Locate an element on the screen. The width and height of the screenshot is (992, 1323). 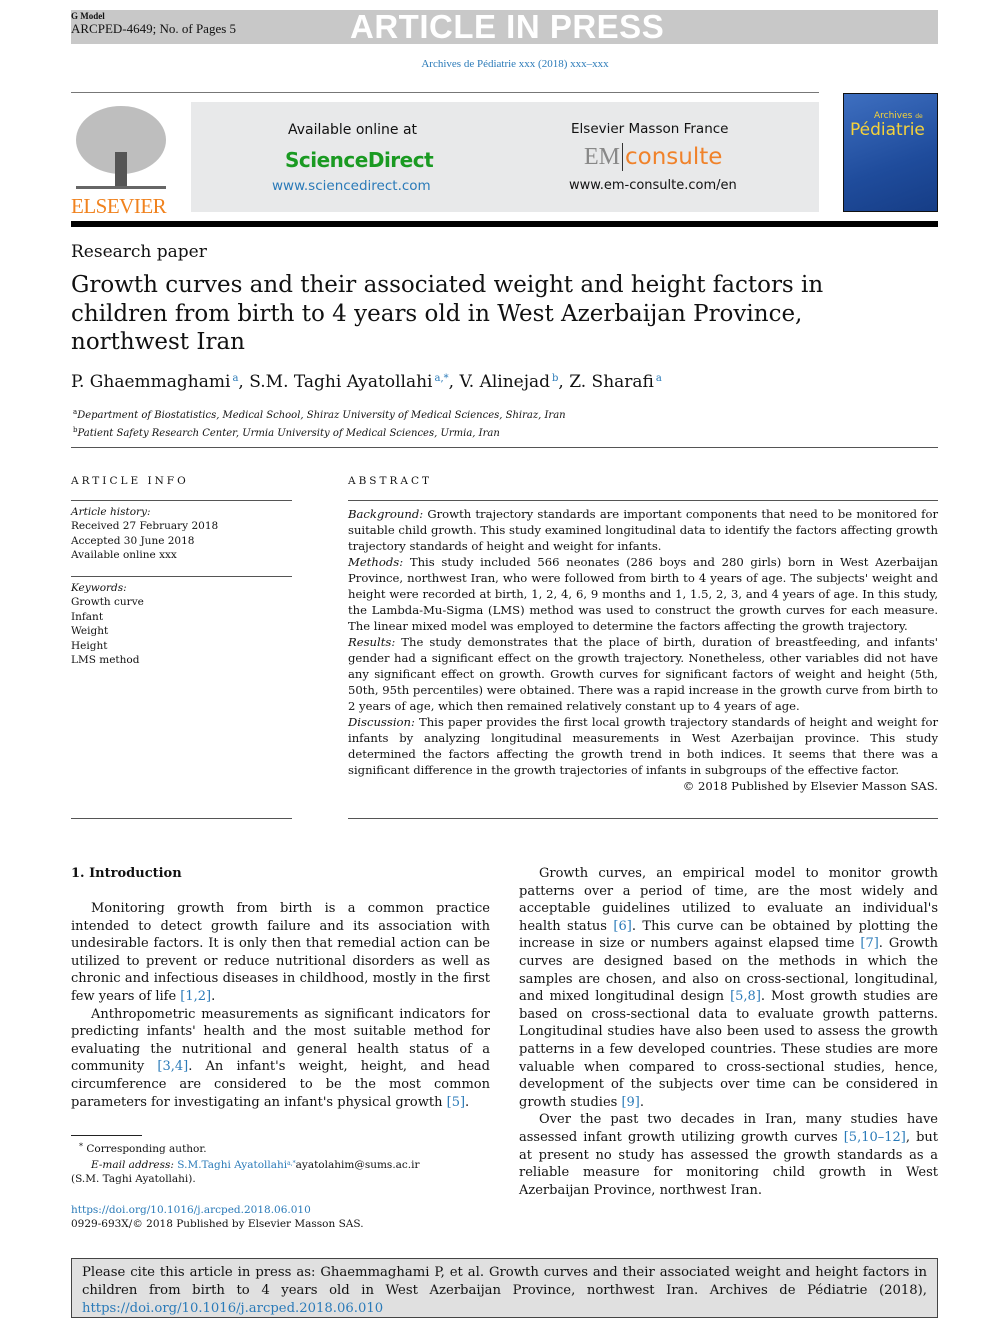
reference-link: [5,10–12] is located at coordinates (875, 1137).